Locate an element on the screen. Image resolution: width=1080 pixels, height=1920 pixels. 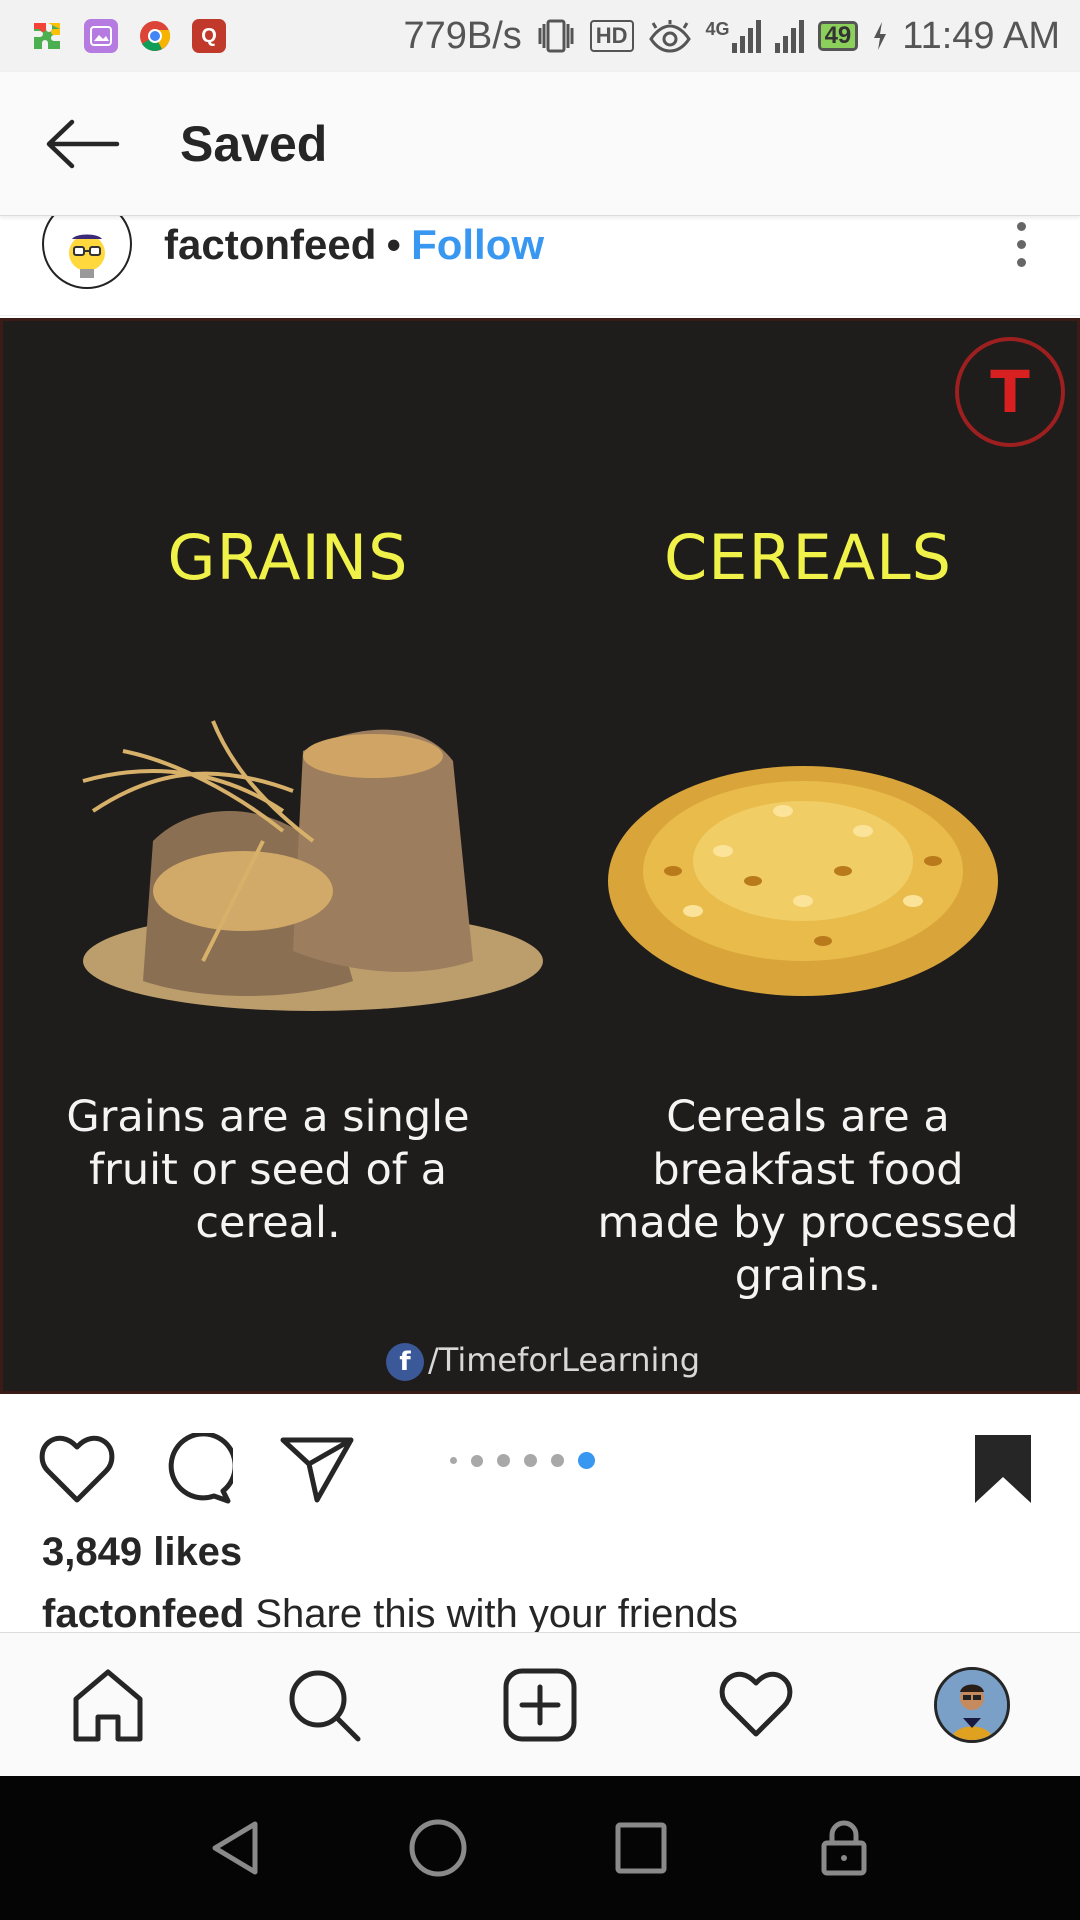
post-header: factonfeed • Follow is located at coordinates (540, 257).